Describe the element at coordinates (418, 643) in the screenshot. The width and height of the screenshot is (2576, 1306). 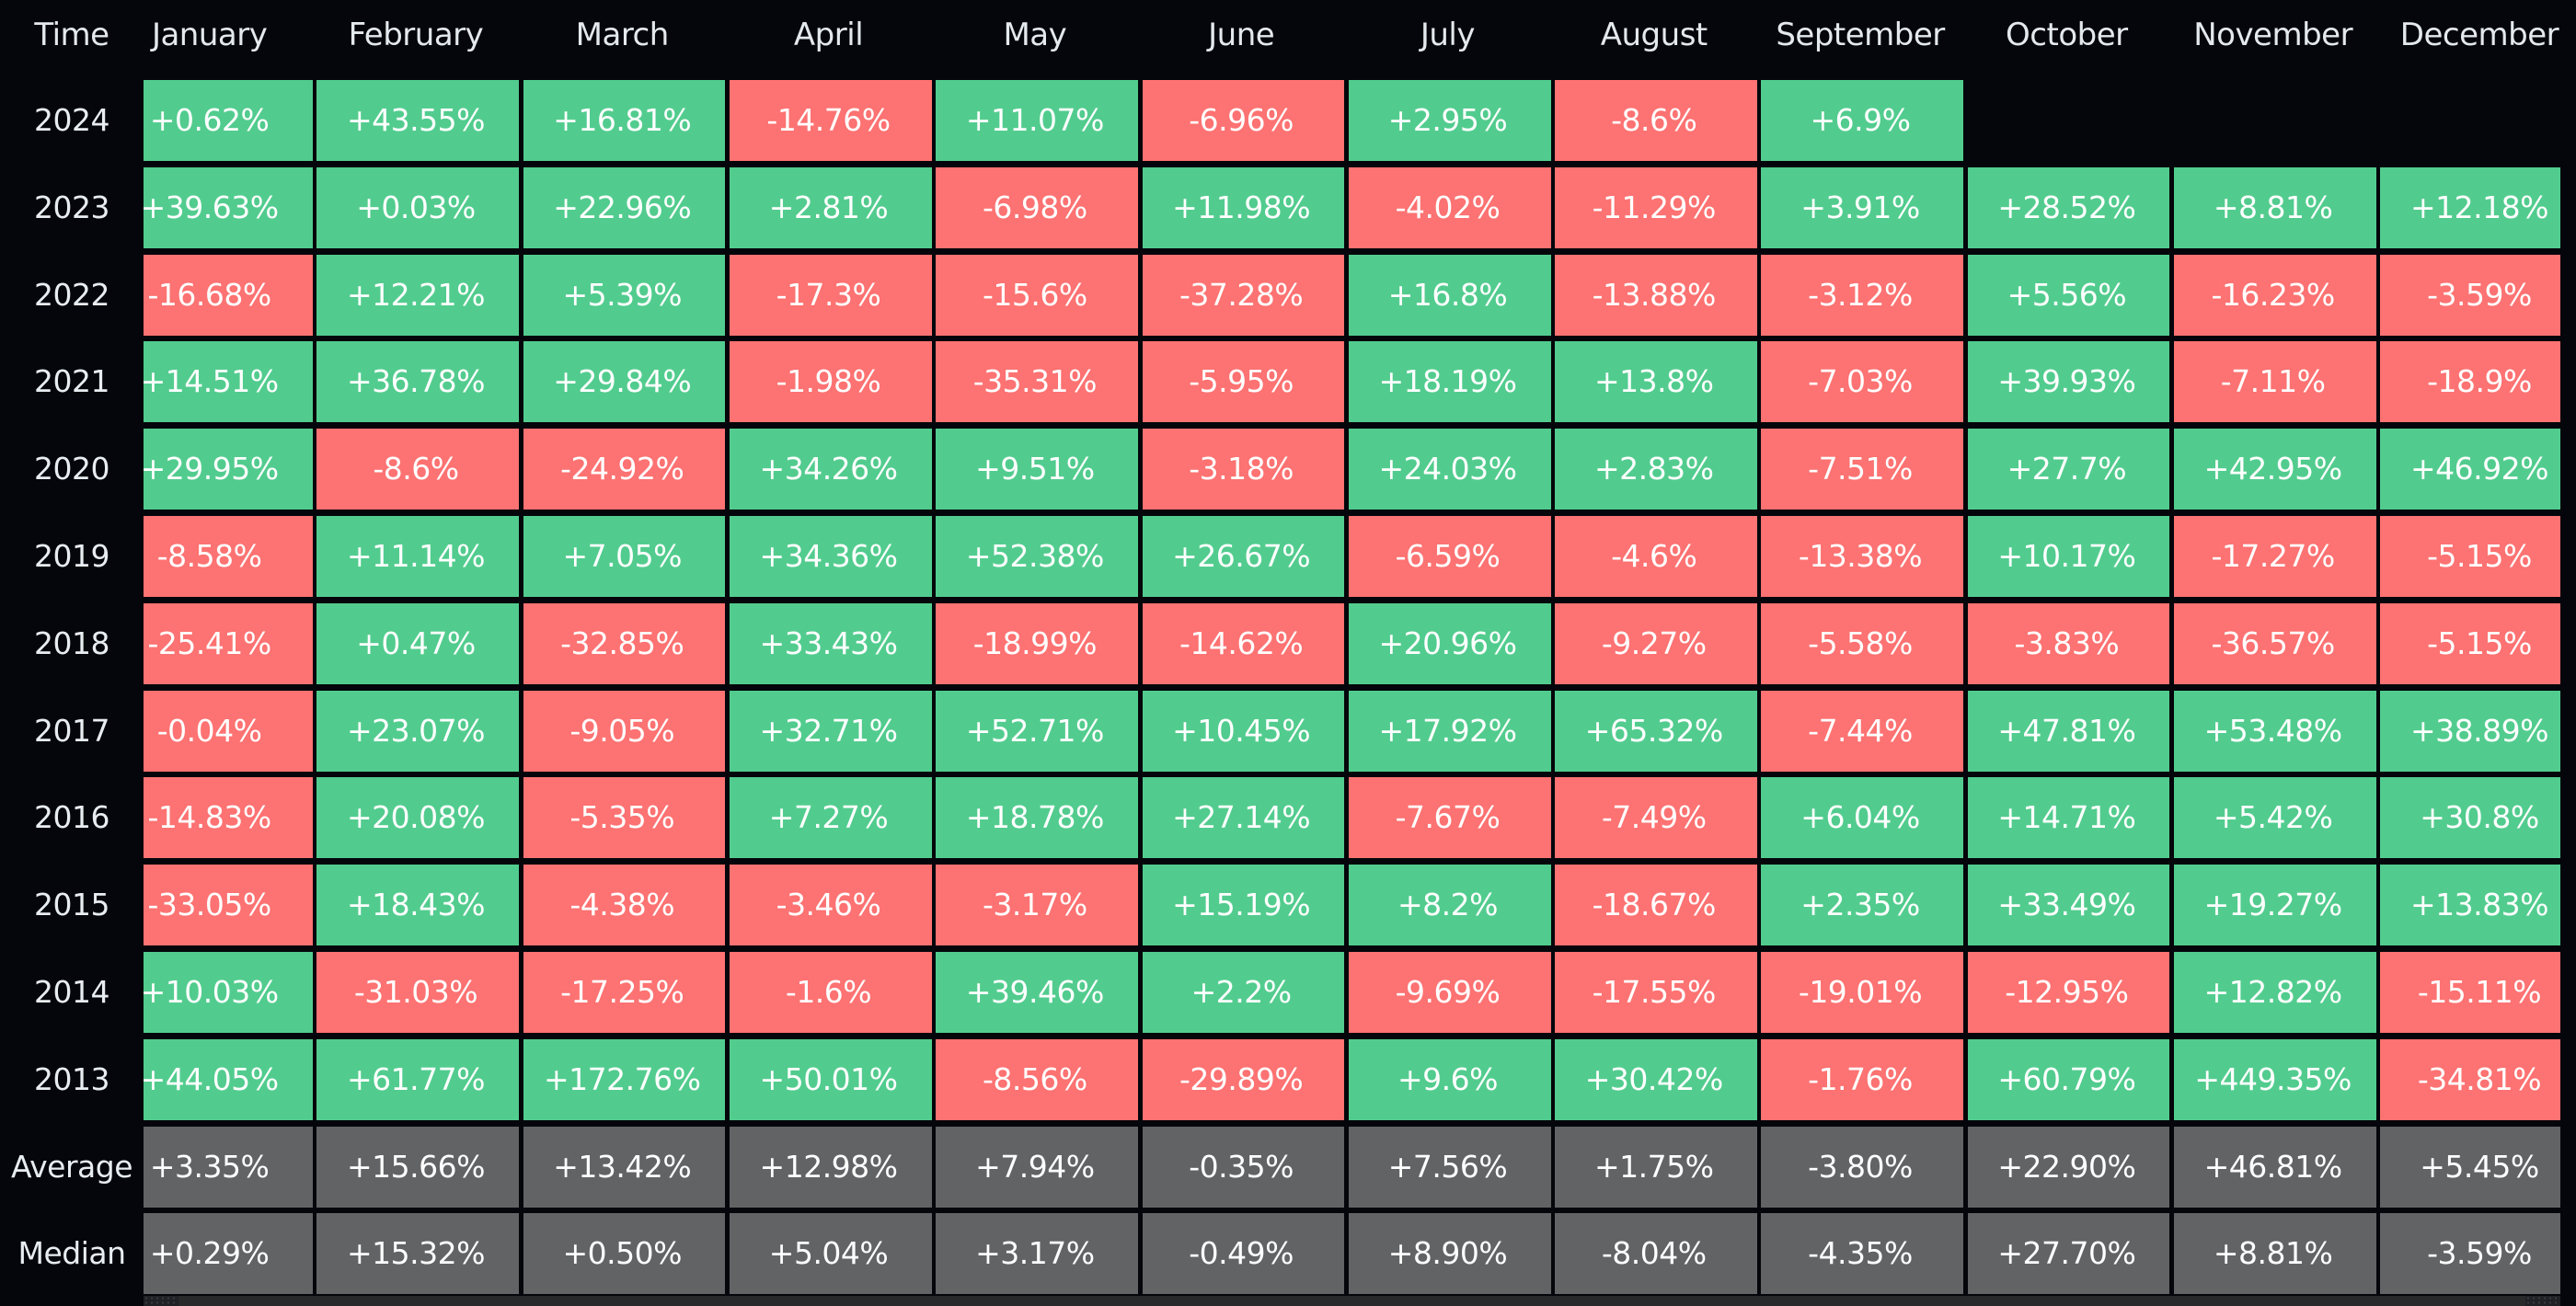
I see `return-cell: +0.47%` at that location.